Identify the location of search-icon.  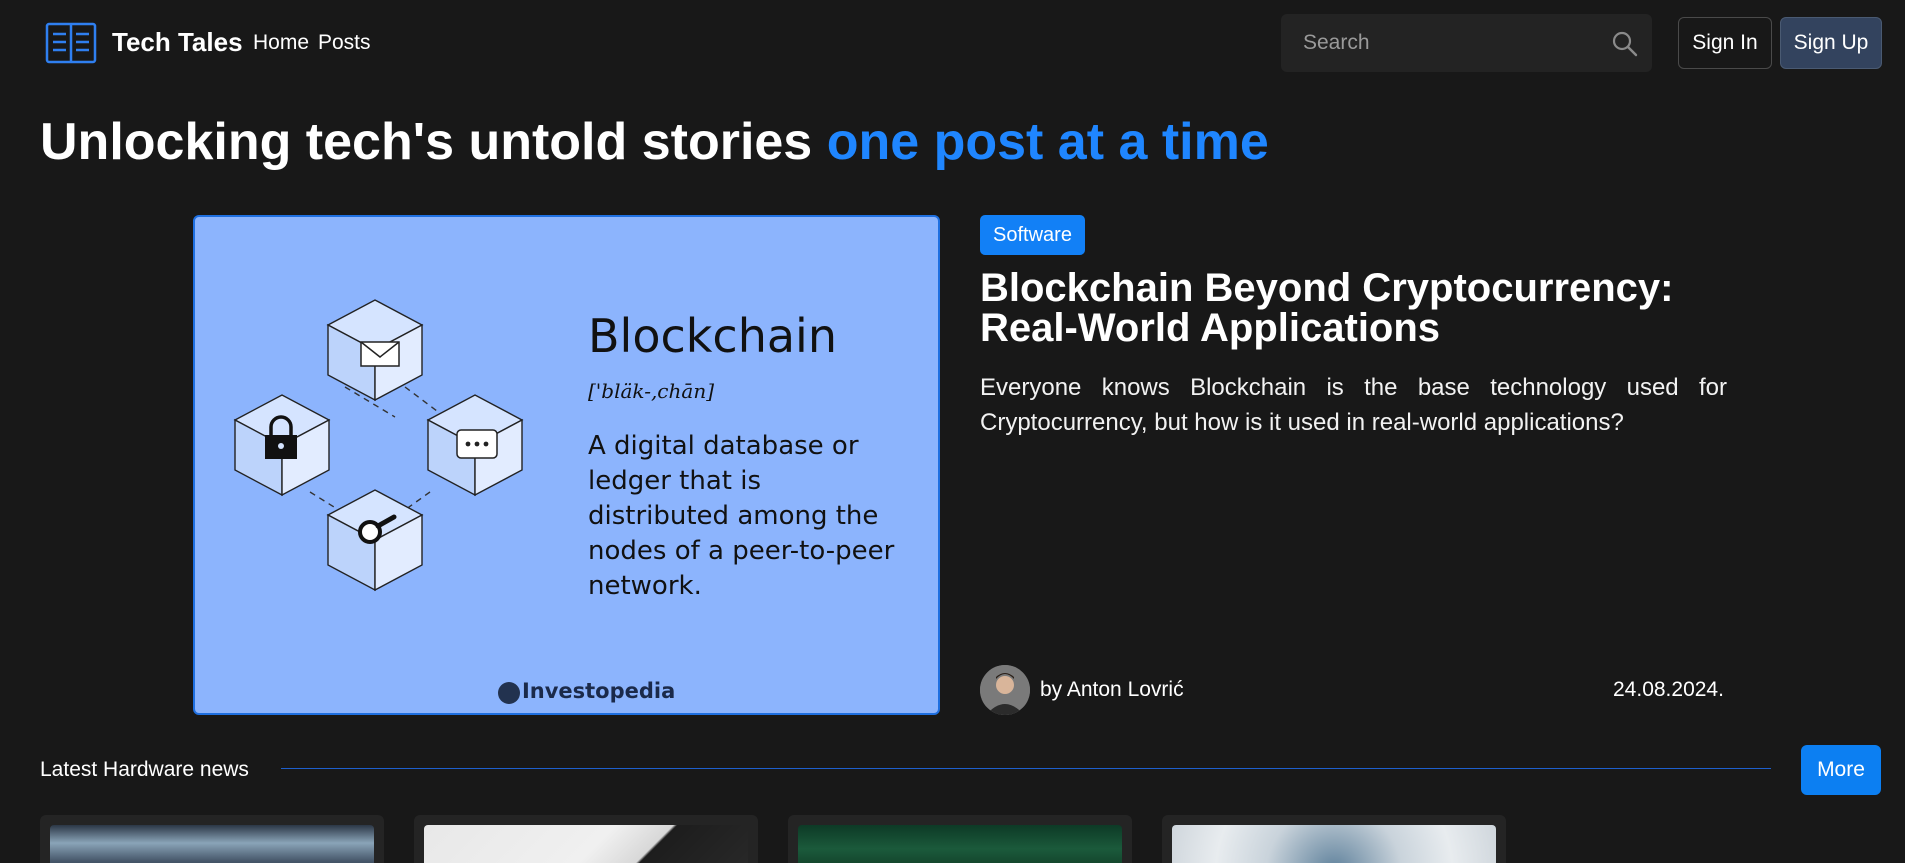
(1625, 44).